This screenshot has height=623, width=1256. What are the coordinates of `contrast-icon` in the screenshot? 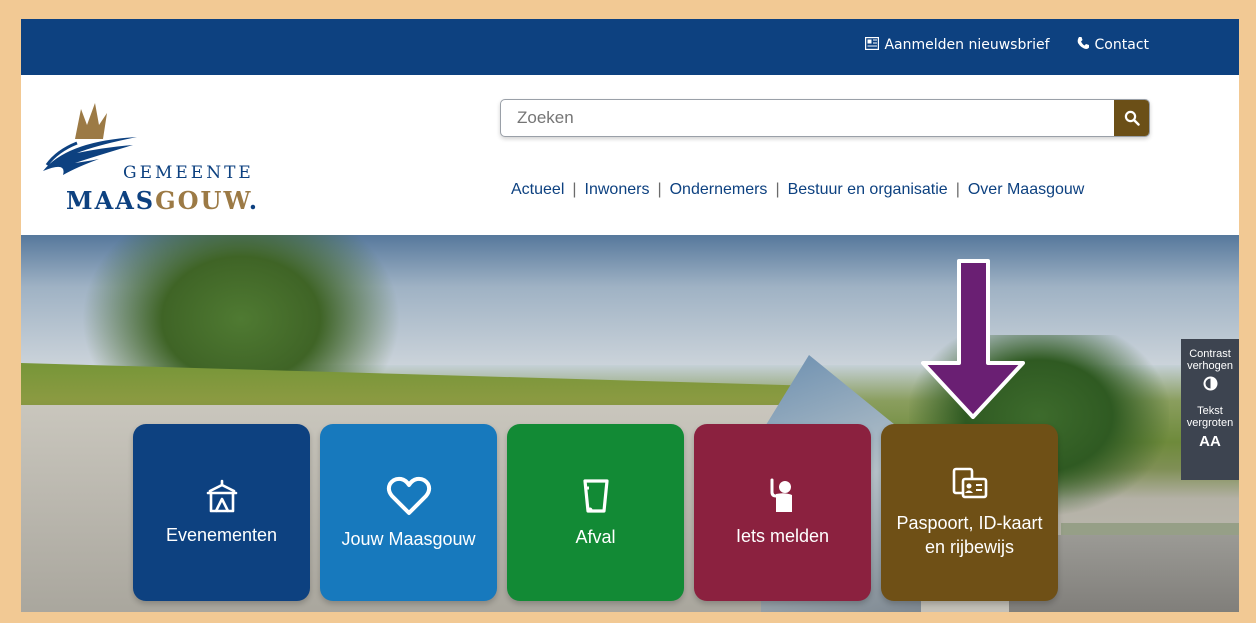 It's located at (1210, 385).